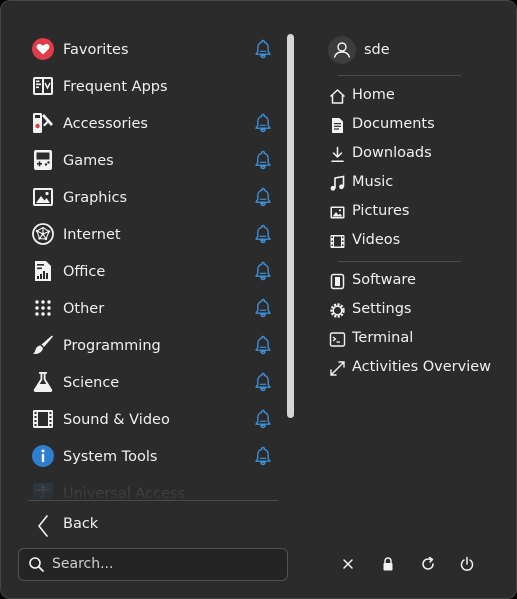 The width and height of the screenshot is (517, 599). I want to click on gamepad-icon, so click(43, 160).